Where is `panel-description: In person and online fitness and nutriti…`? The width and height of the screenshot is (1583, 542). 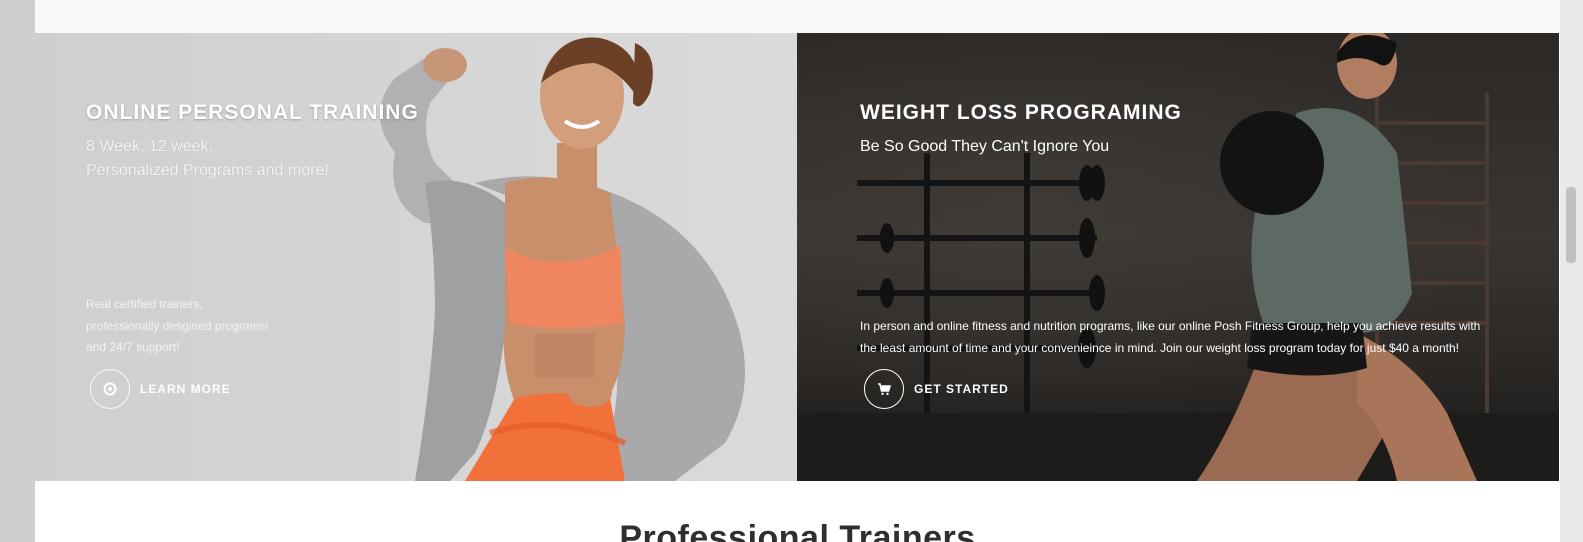 panel-description: In person and online fitness and nutriti… is located at coordinates (1170, 337).